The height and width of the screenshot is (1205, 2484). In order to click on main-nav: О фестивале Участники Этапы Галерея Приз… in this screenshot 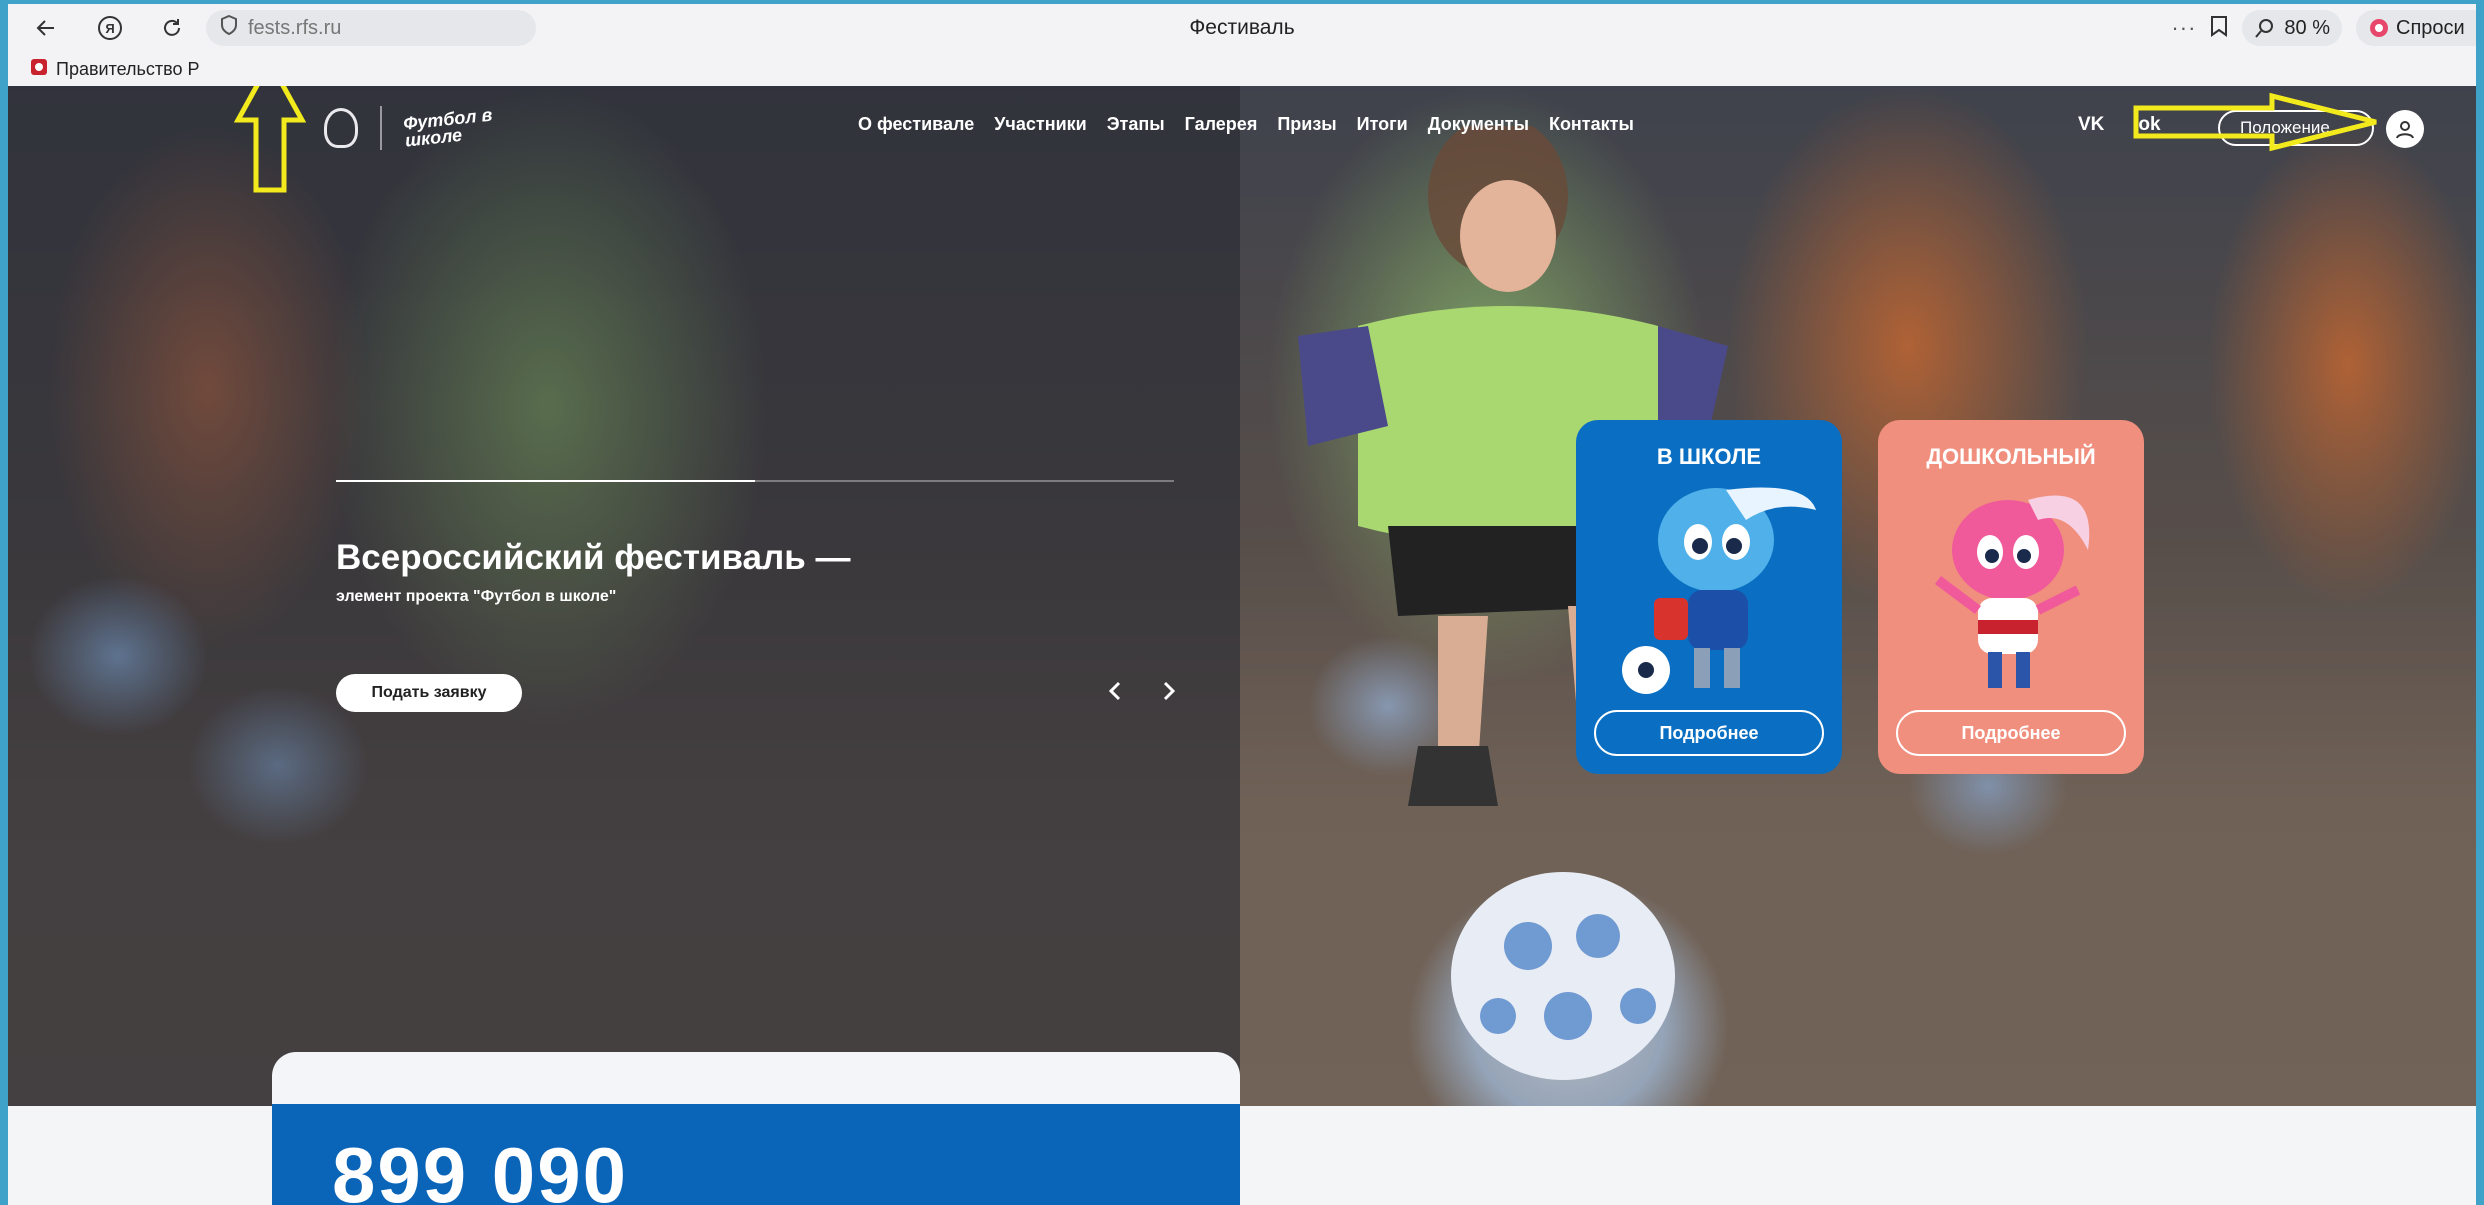, I will do `click(1246, 124)`.